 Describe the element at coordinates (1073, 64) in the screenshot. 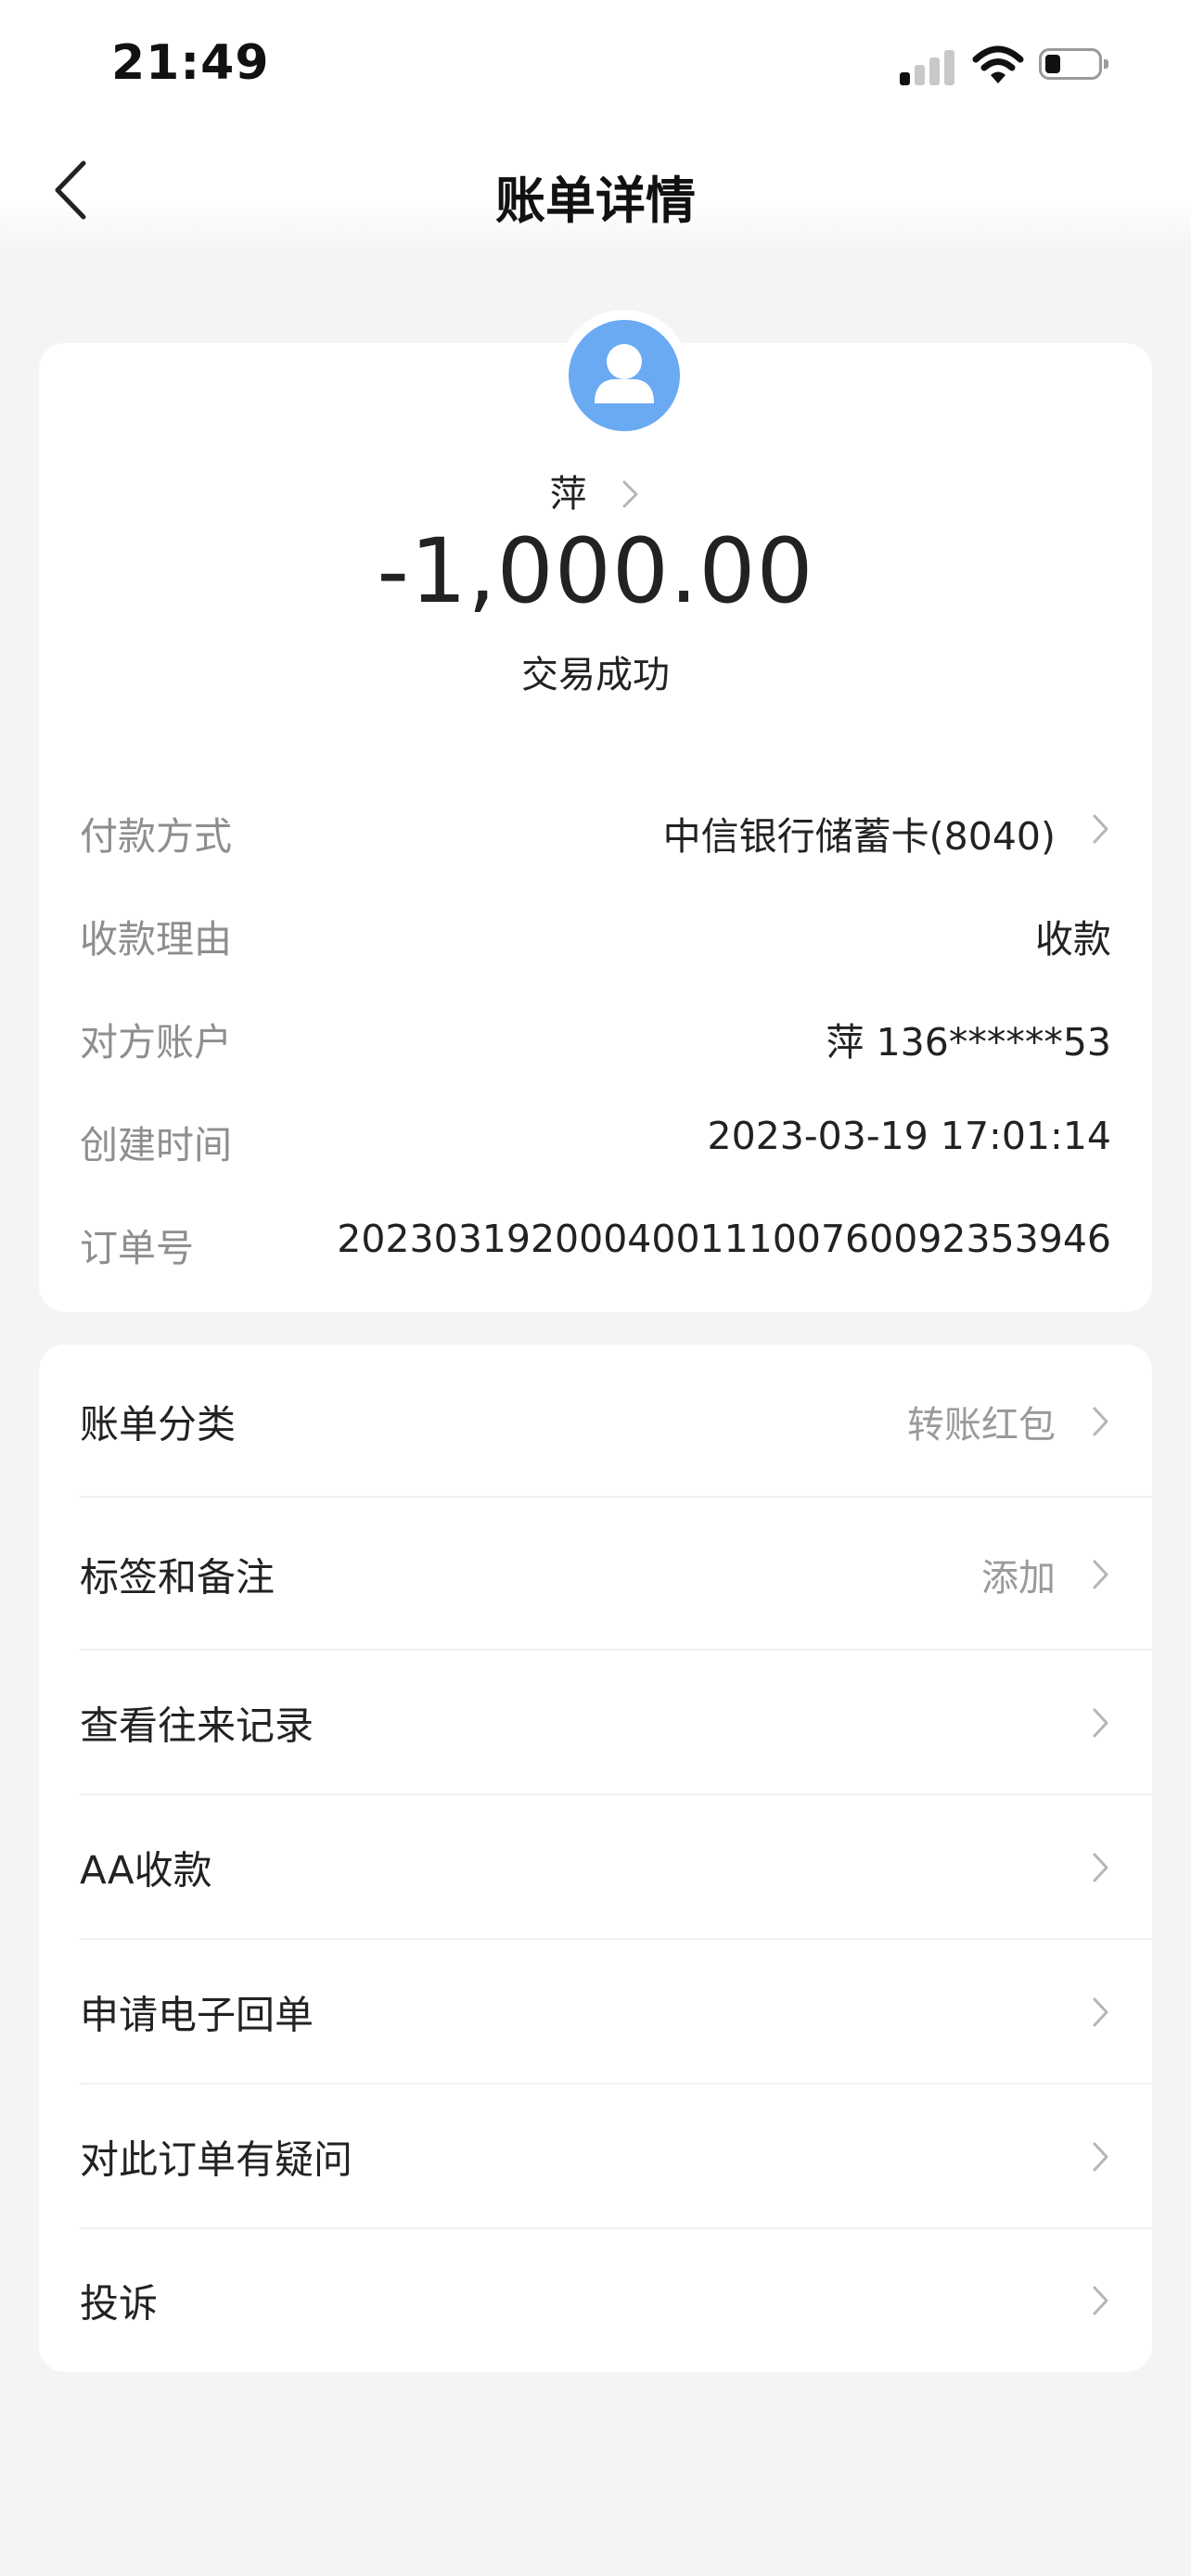

I see `battery-icon` at that location.